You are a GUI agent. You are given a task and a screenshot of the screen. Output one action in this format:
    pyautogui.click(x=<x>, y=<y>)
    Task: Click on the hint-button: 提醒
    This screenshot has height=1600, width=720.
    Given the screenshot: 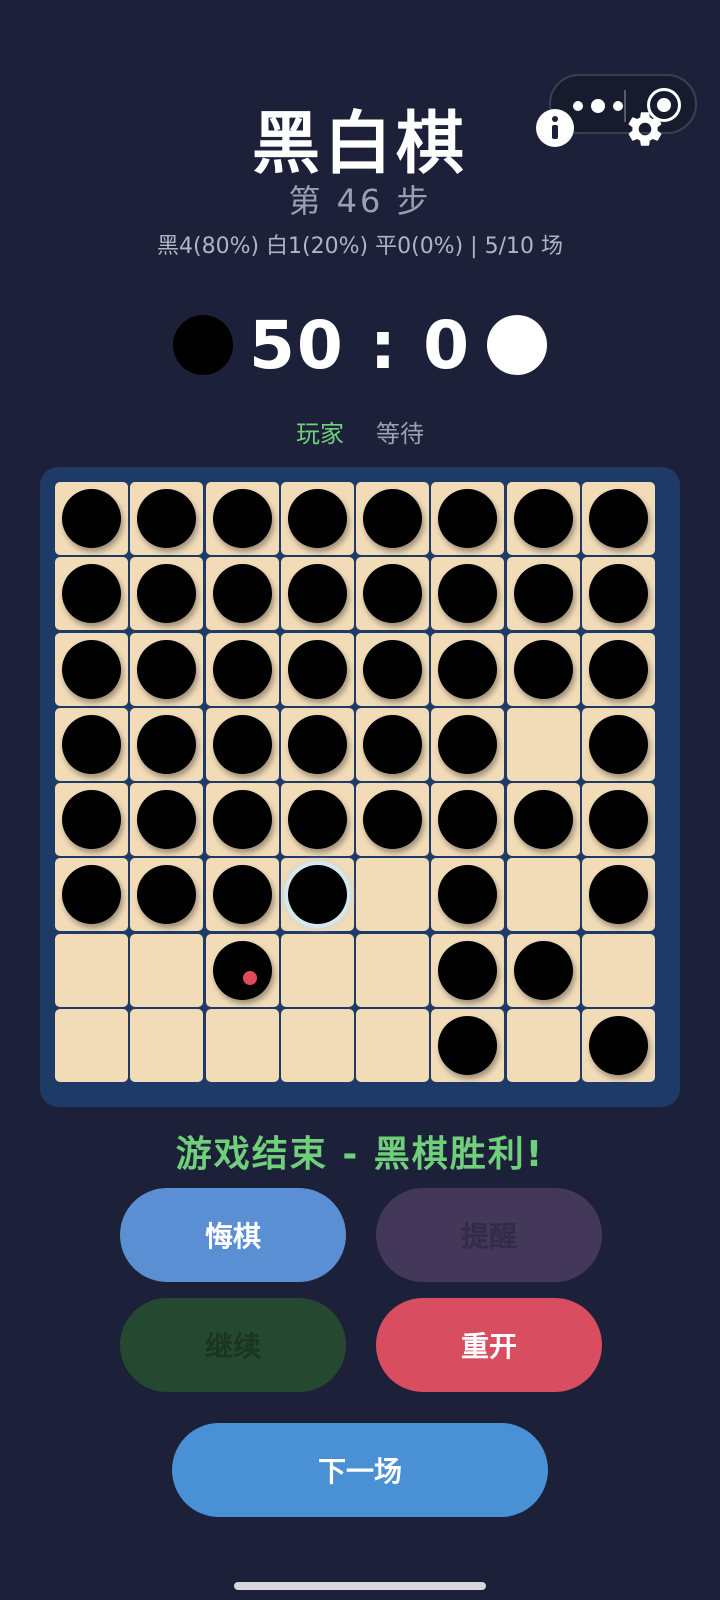 What is the action you would take?
    pyautogui.click(x=489, y=1235)
    